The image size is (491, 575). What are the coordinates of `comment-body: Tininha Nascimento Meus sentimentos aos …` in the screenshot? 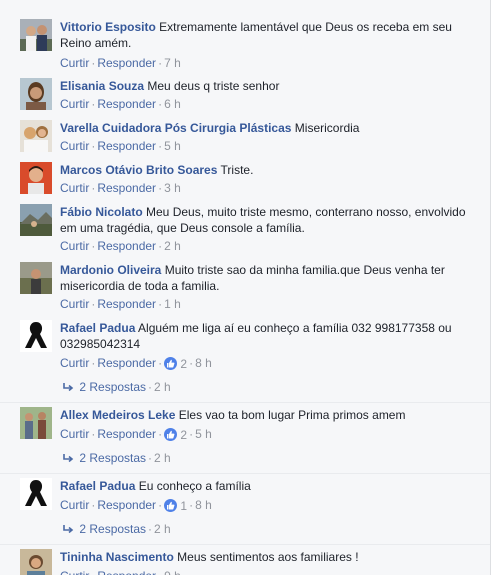 It's located at (270, 557).